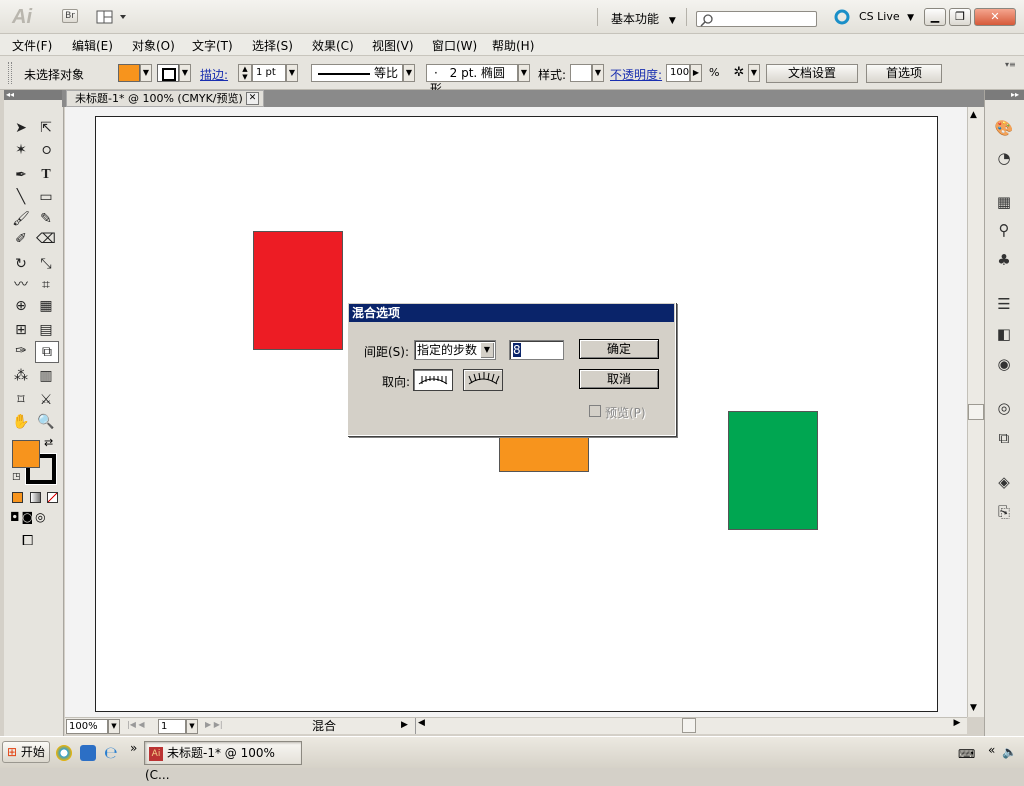 The height and width of the screenshot is (786, 1024). I want to click on bridge-button: Br, so click(70, 16).